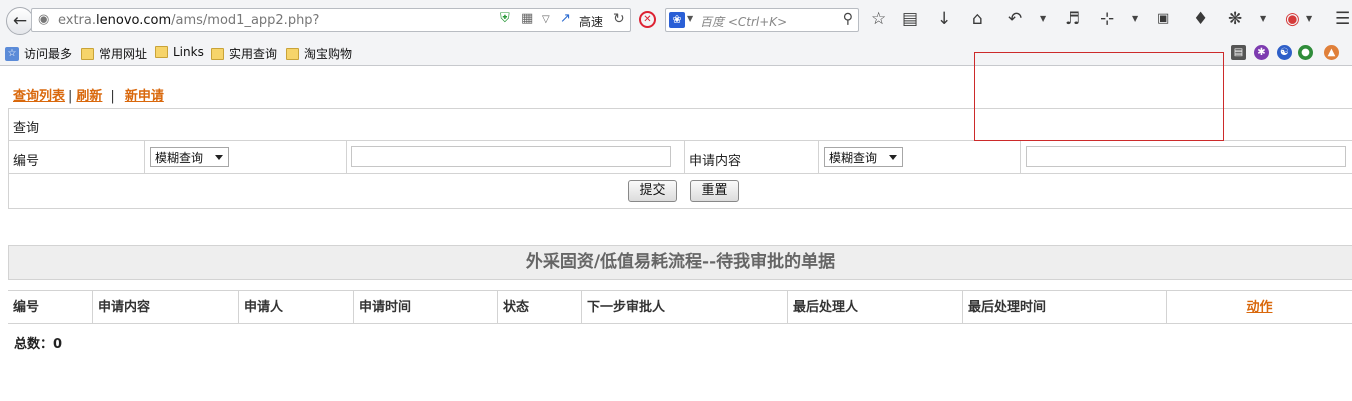 The image size is (1352, 401). Describe the element at coordinates (38, 53) in the screenshot. I see `bookmark-most-visited: ☆ 访问最多` at that location.